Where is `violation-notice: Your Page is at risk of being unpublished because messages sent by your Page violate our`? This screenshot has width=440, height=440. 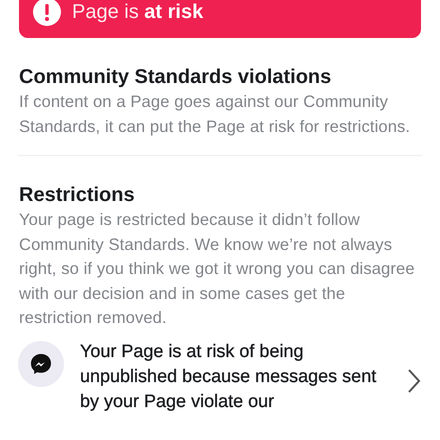
violation-notice: Your Page is at risk of being unpublished because messages sent by your Page violate our is located at coordinates (235, 376).